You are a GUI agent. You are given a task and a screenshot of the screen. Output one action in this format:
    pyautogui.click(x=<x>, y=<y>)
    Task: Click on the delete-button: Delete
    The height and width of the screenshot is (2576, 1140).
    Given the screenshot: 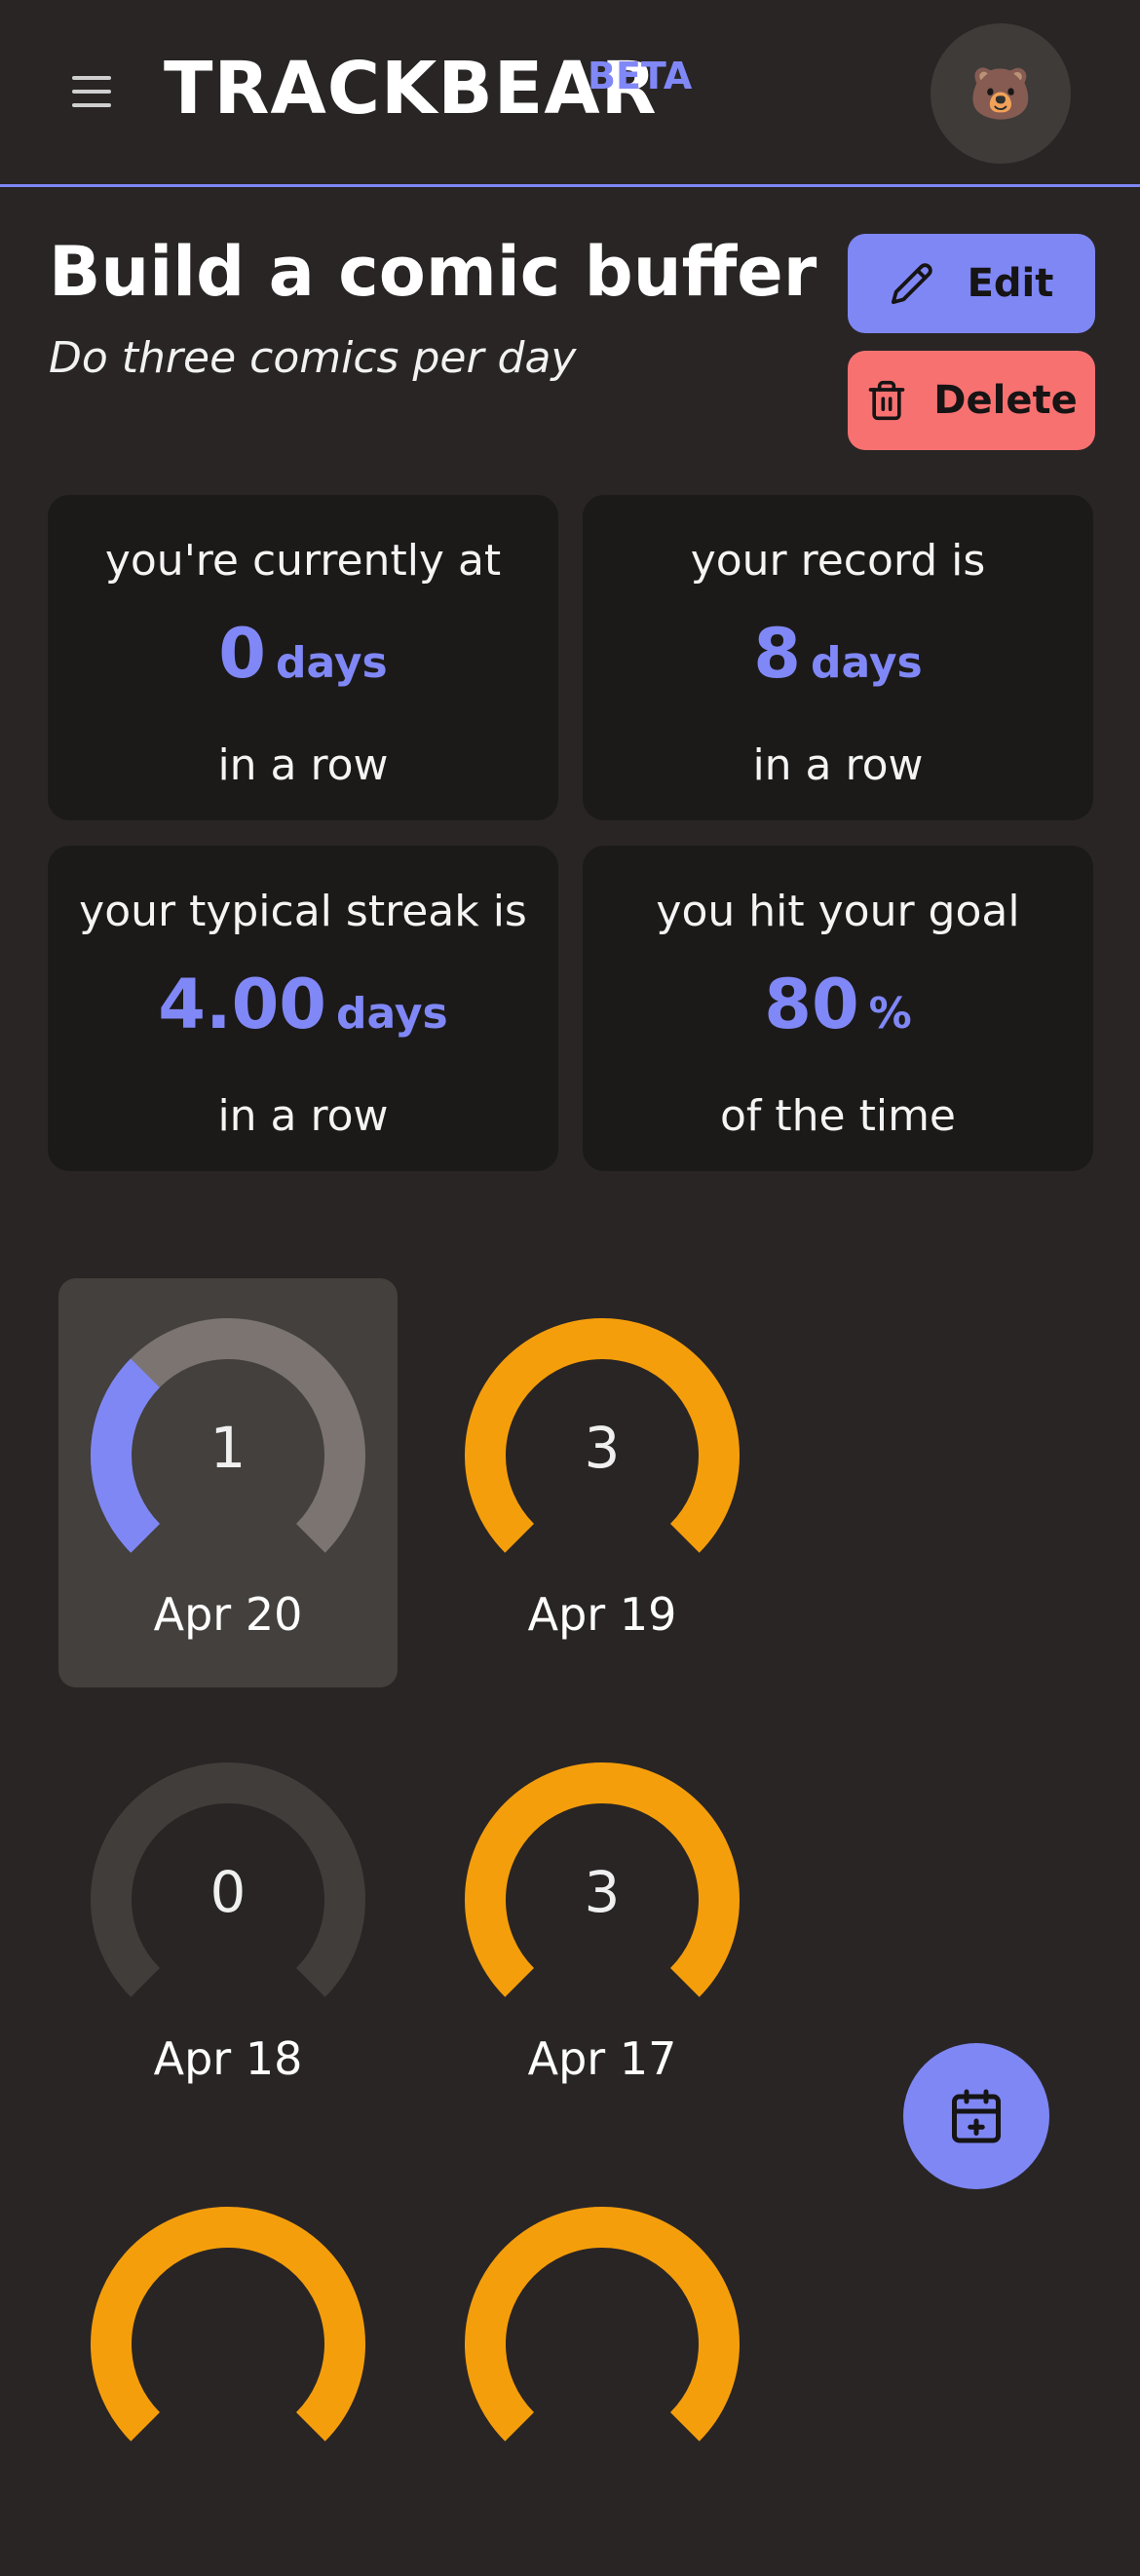 What is the action you would take?
    pyautogui.click(x=971, y=400)
    